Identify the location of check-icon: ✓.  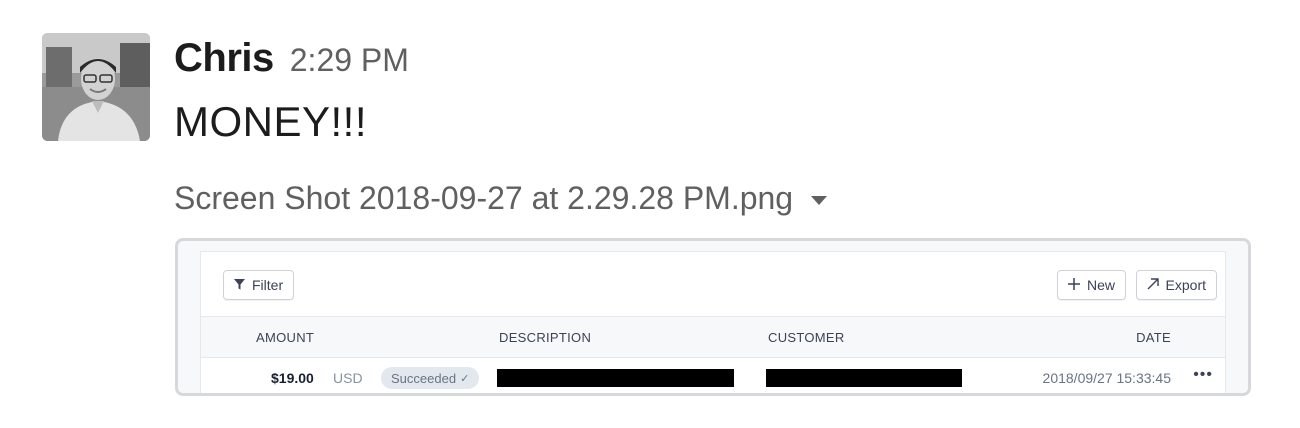
(465, 378).